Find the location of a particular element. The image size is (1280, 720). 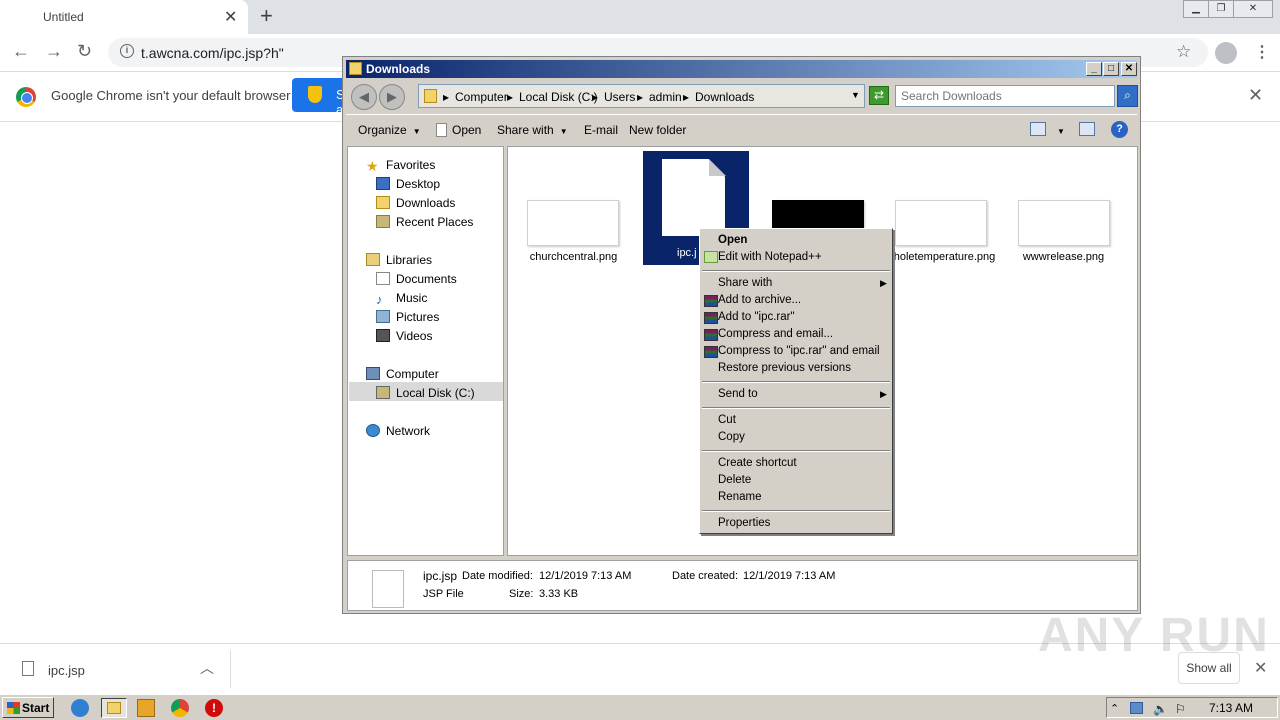

drive-icon is located at coordinates (383, 392).